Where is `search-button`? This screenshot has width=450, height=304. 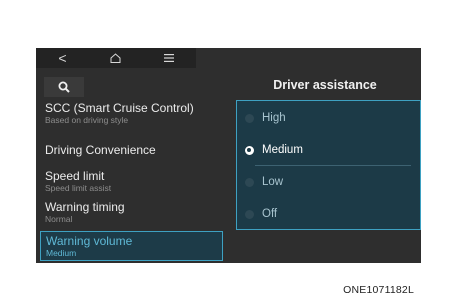
search-button is located at coordinates (64, 87).